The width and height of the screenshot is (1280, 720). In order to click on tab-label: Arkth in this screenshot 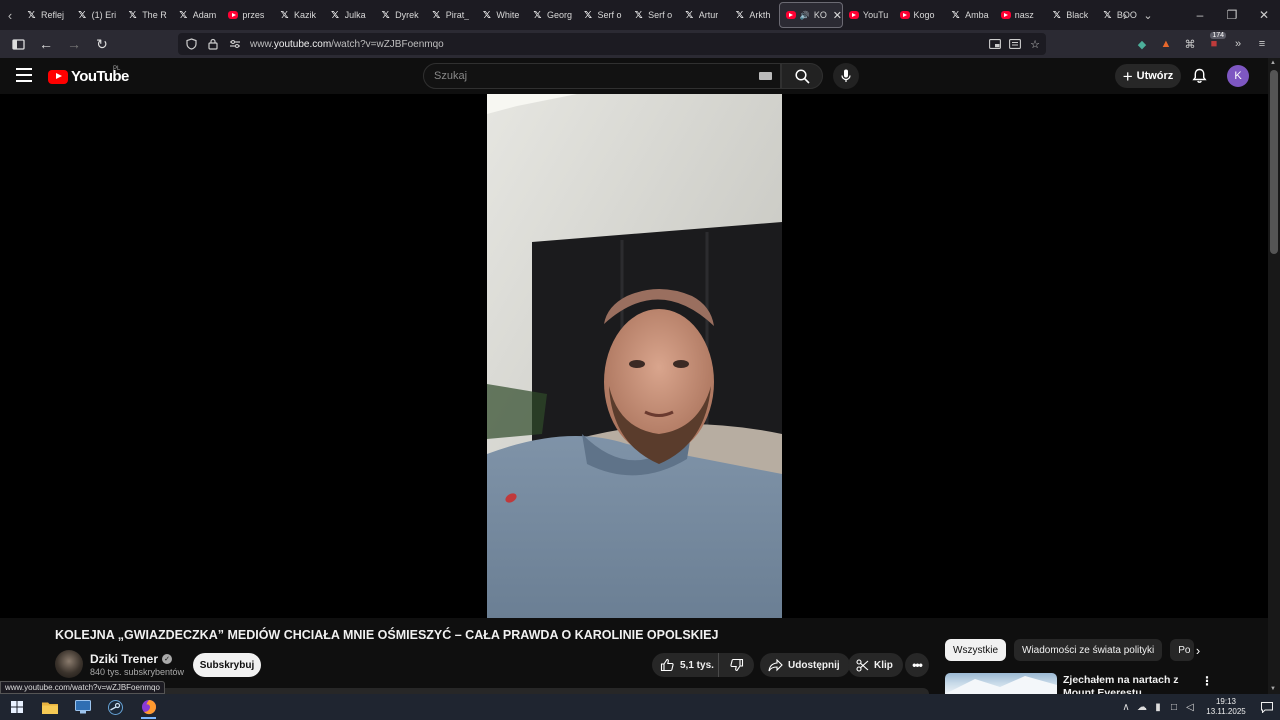, I will do `click(760, 15)`.